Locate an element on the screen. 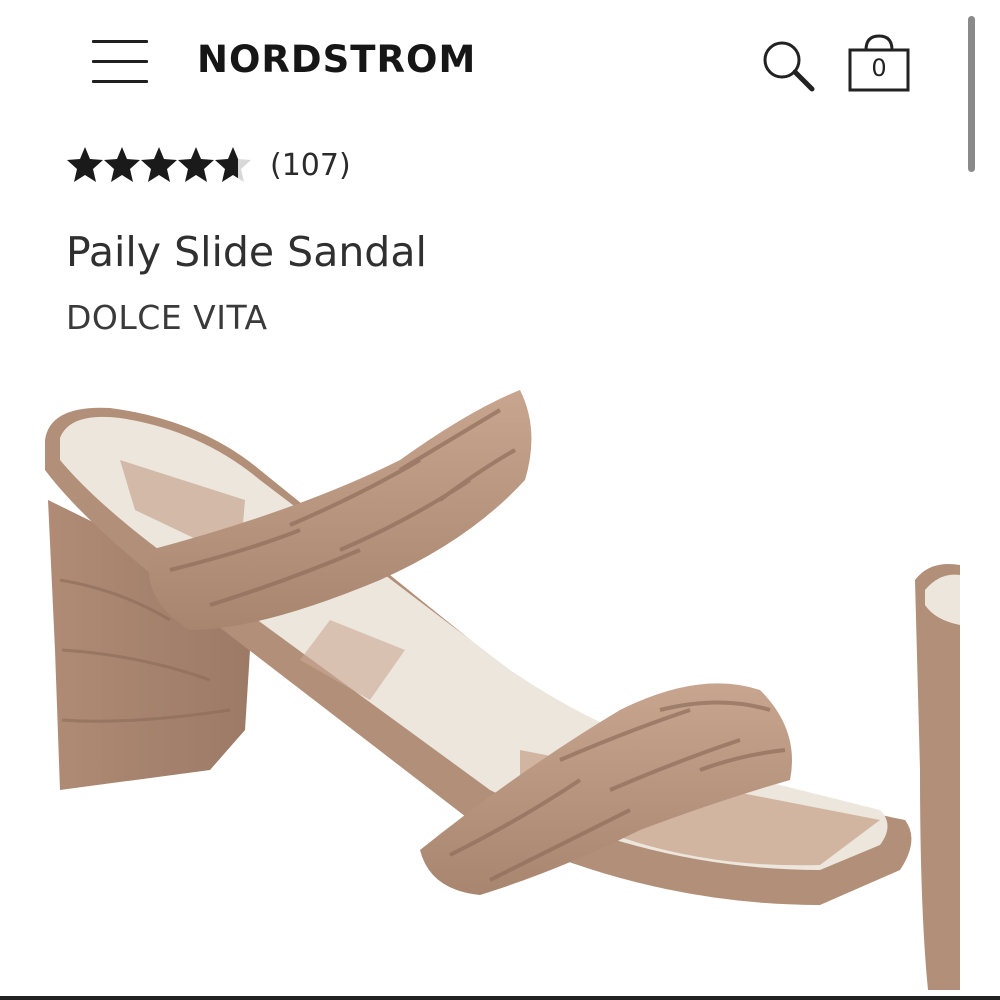 This screenshot has height=1000, width=1000. search-icon is located at coordinates (789, 66).